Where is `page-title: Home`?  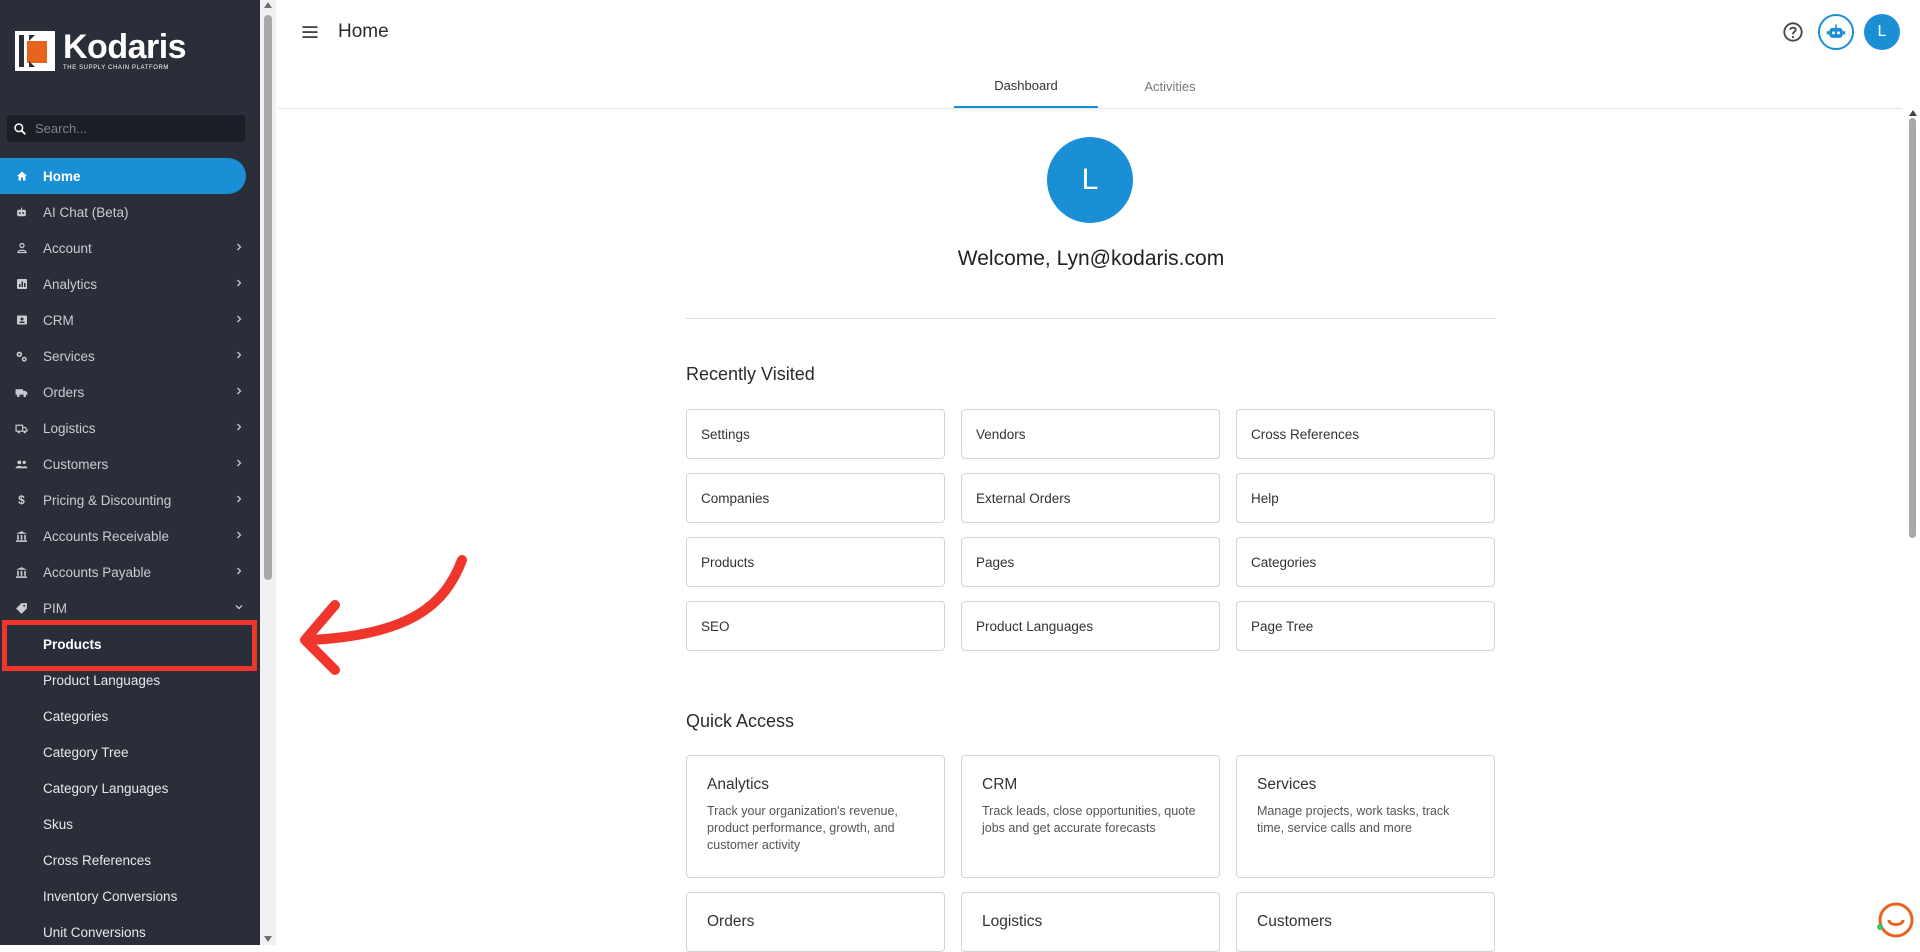
page-title: Home is located at coordinates (363, 31).